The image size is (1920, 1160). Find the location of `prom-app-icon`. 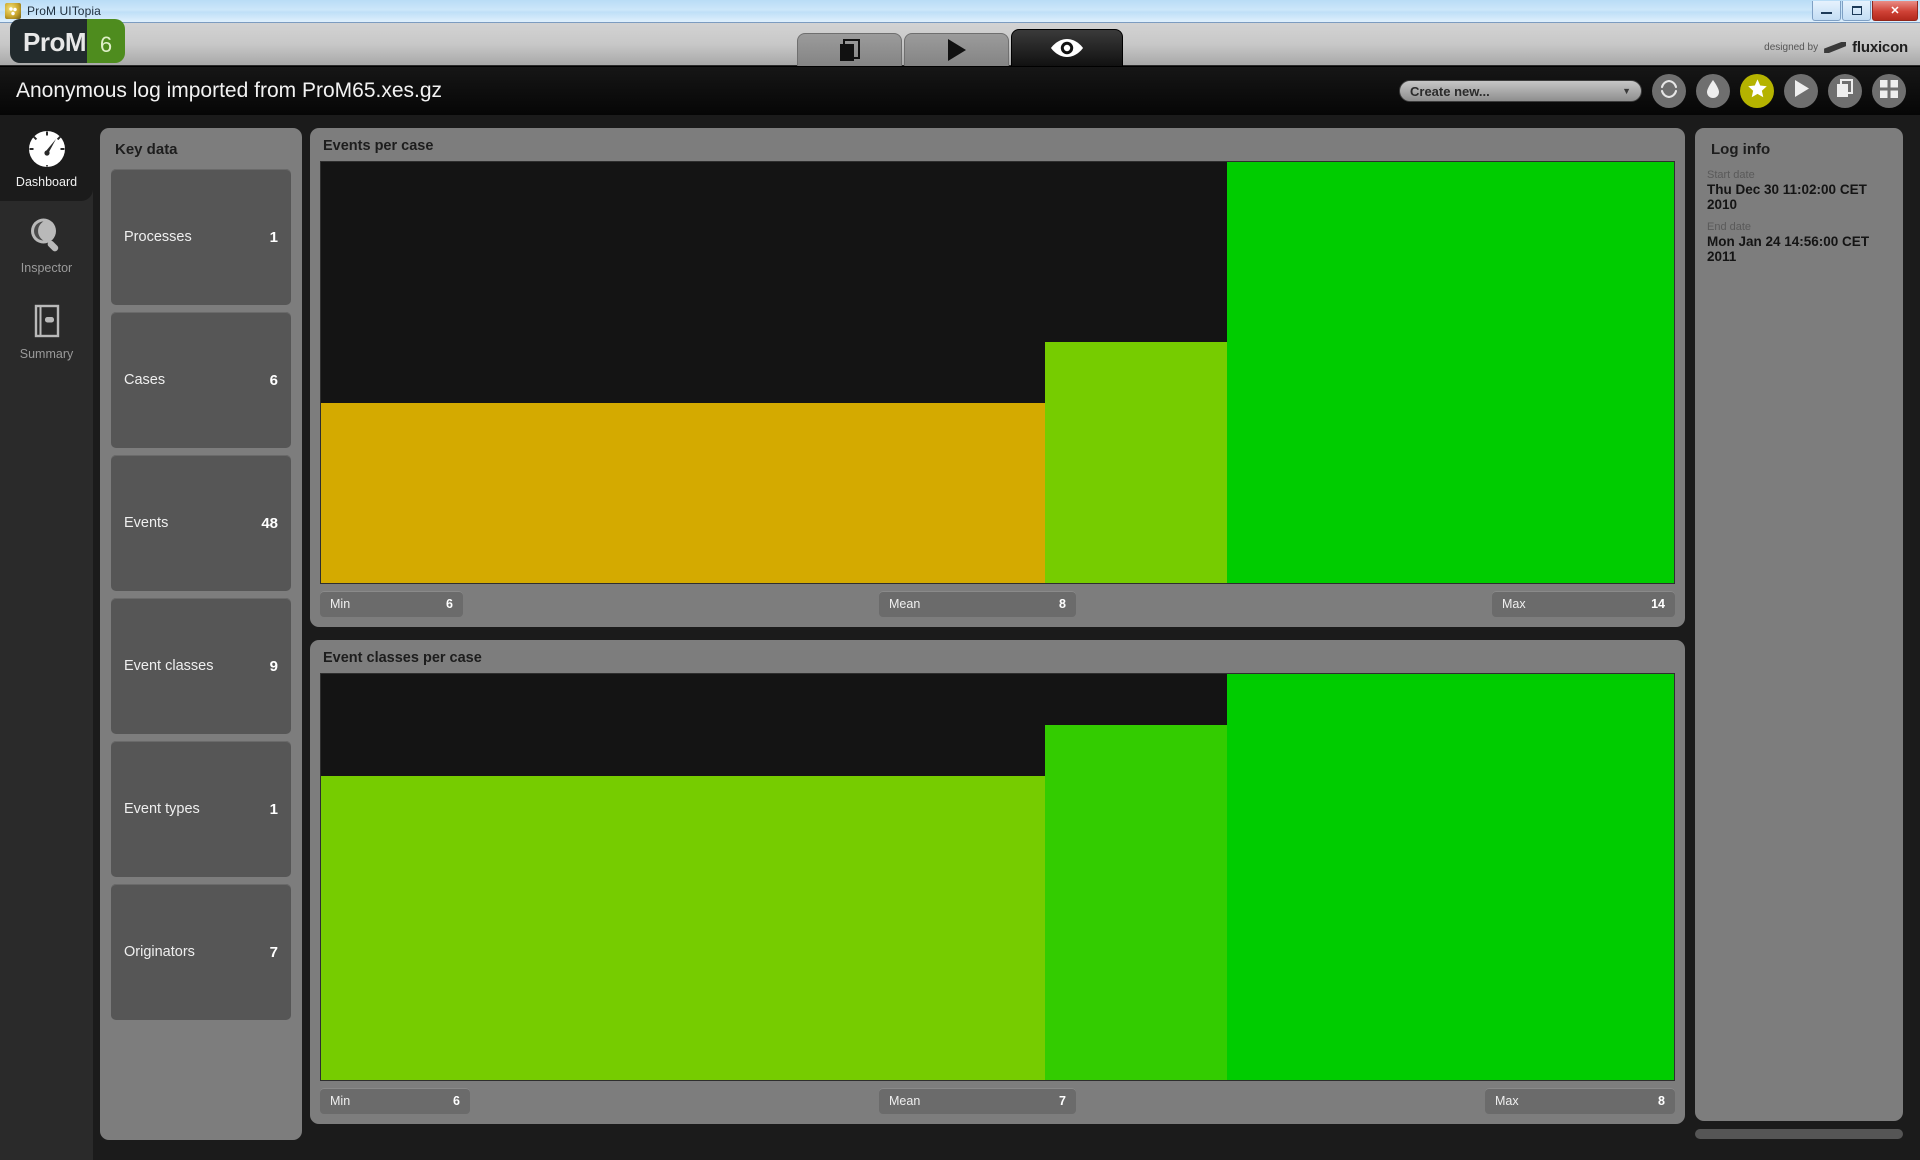

prom-app-icon is located at coordinates (13, 11).